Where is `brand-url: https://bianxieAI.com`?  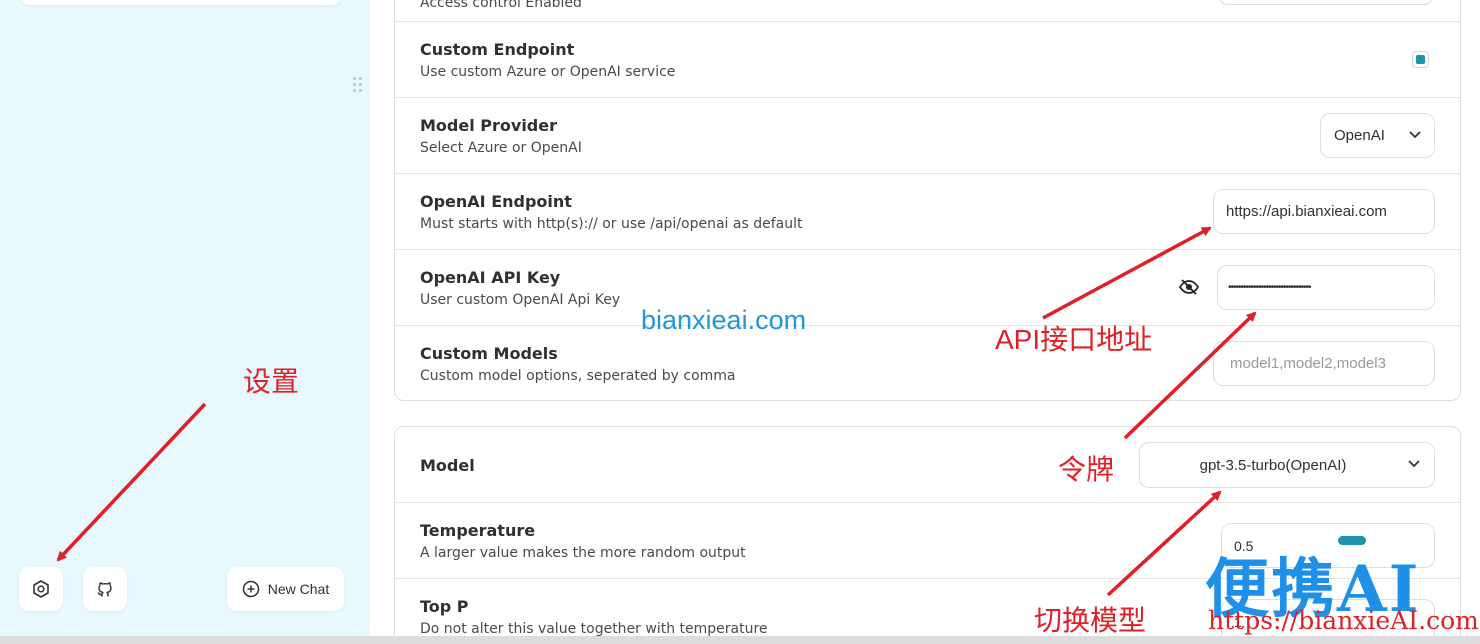 brand-url: https://bianxieAI.com is located at coordinates (1343, 620).